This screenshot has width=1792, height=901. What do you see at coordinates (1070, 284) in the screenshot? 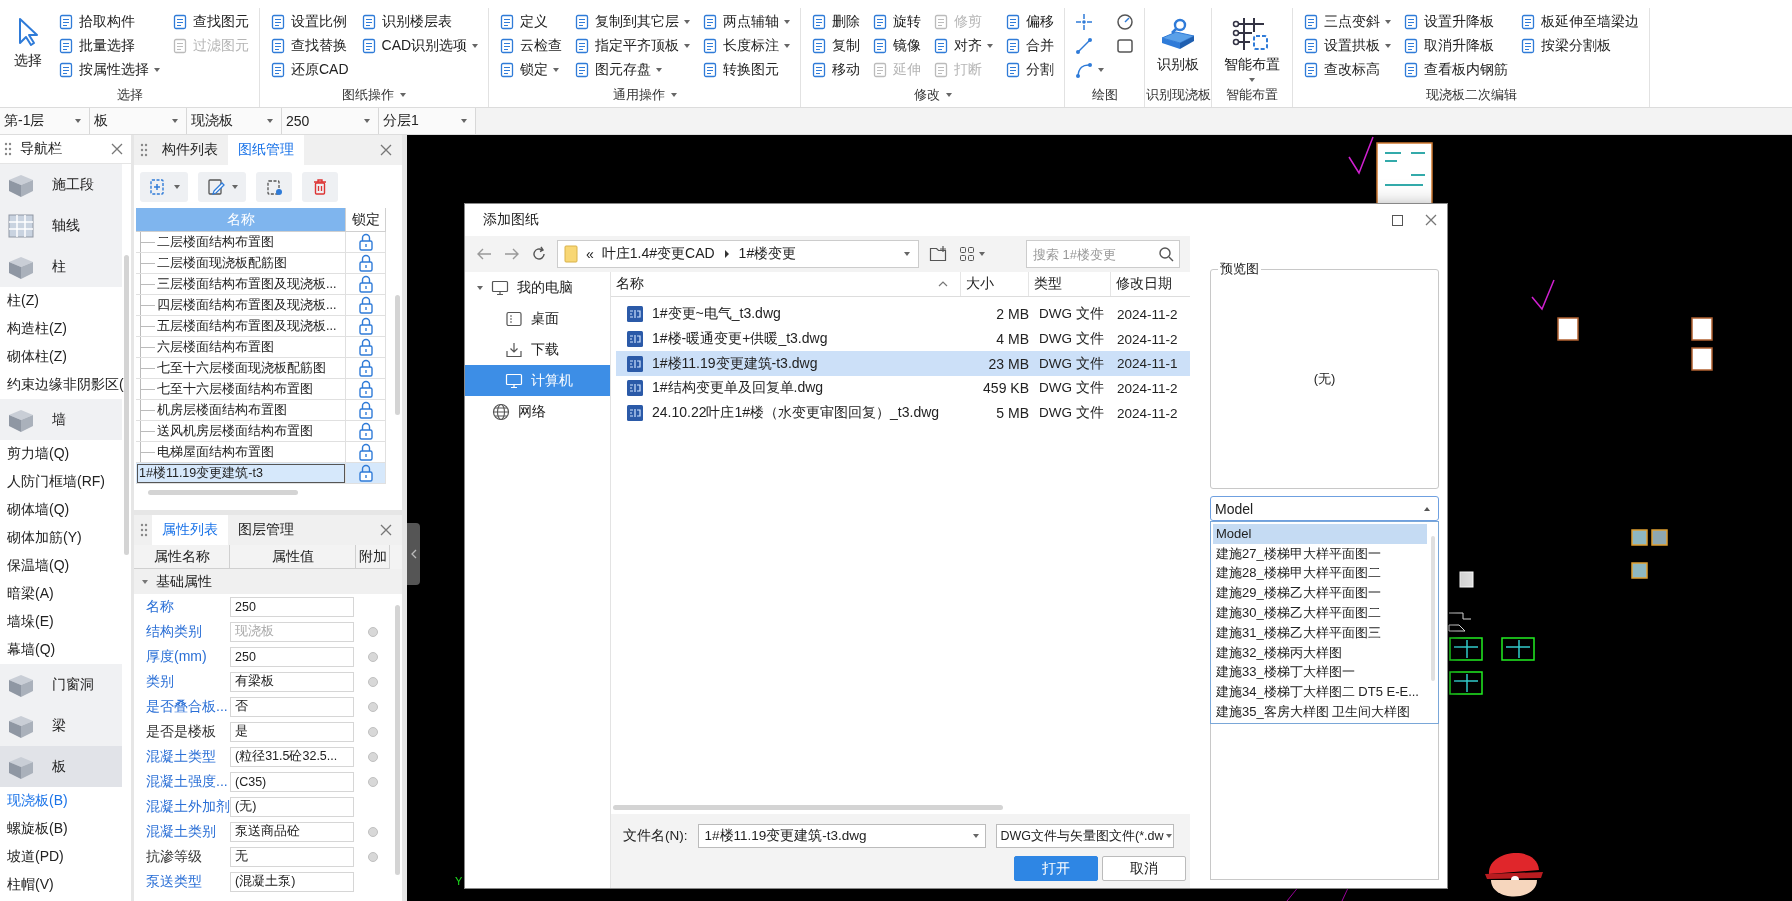
I see `column-header: 类型` at bounding box center [1070, 284].